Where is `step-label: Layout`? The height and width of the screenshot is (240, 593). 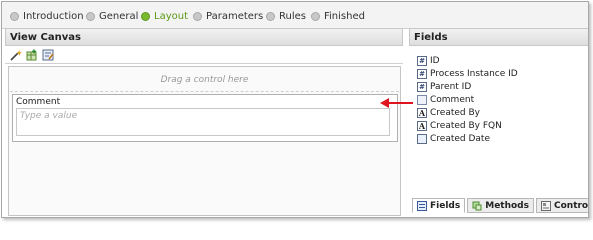
step-label: Layout is located at coordinates (171, 16).